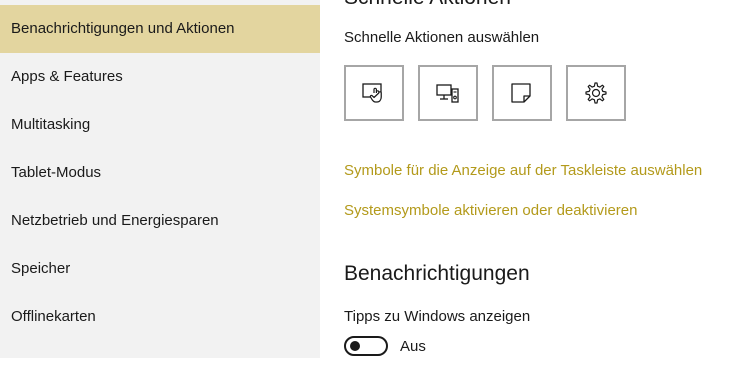 This screenshot has height=385, width=729. I want to click on quick-action-tile-note, so click(522, 93).